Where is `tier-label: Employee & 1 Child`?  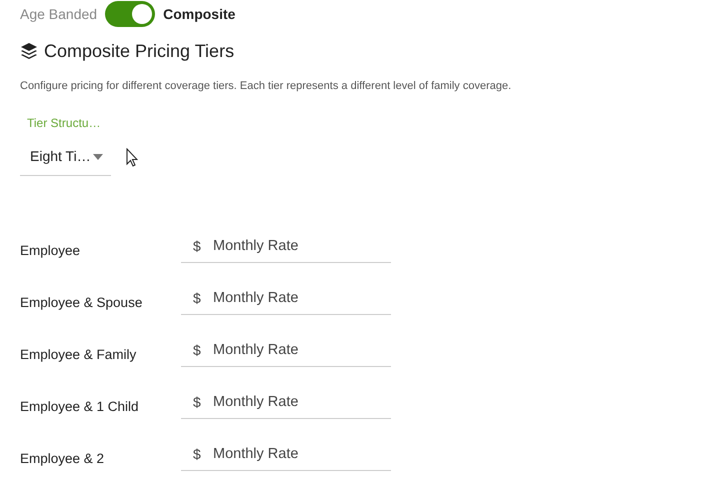 tier-label: Employee & 1 Child is located at coordinates (80, 406).